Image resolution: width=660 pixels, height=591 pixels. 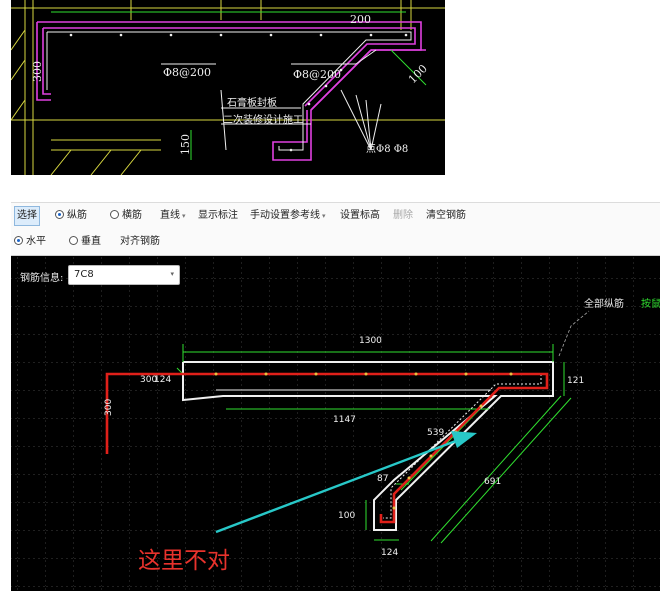 I want to click on delete-button: 删除, so click(x=403, y=216).